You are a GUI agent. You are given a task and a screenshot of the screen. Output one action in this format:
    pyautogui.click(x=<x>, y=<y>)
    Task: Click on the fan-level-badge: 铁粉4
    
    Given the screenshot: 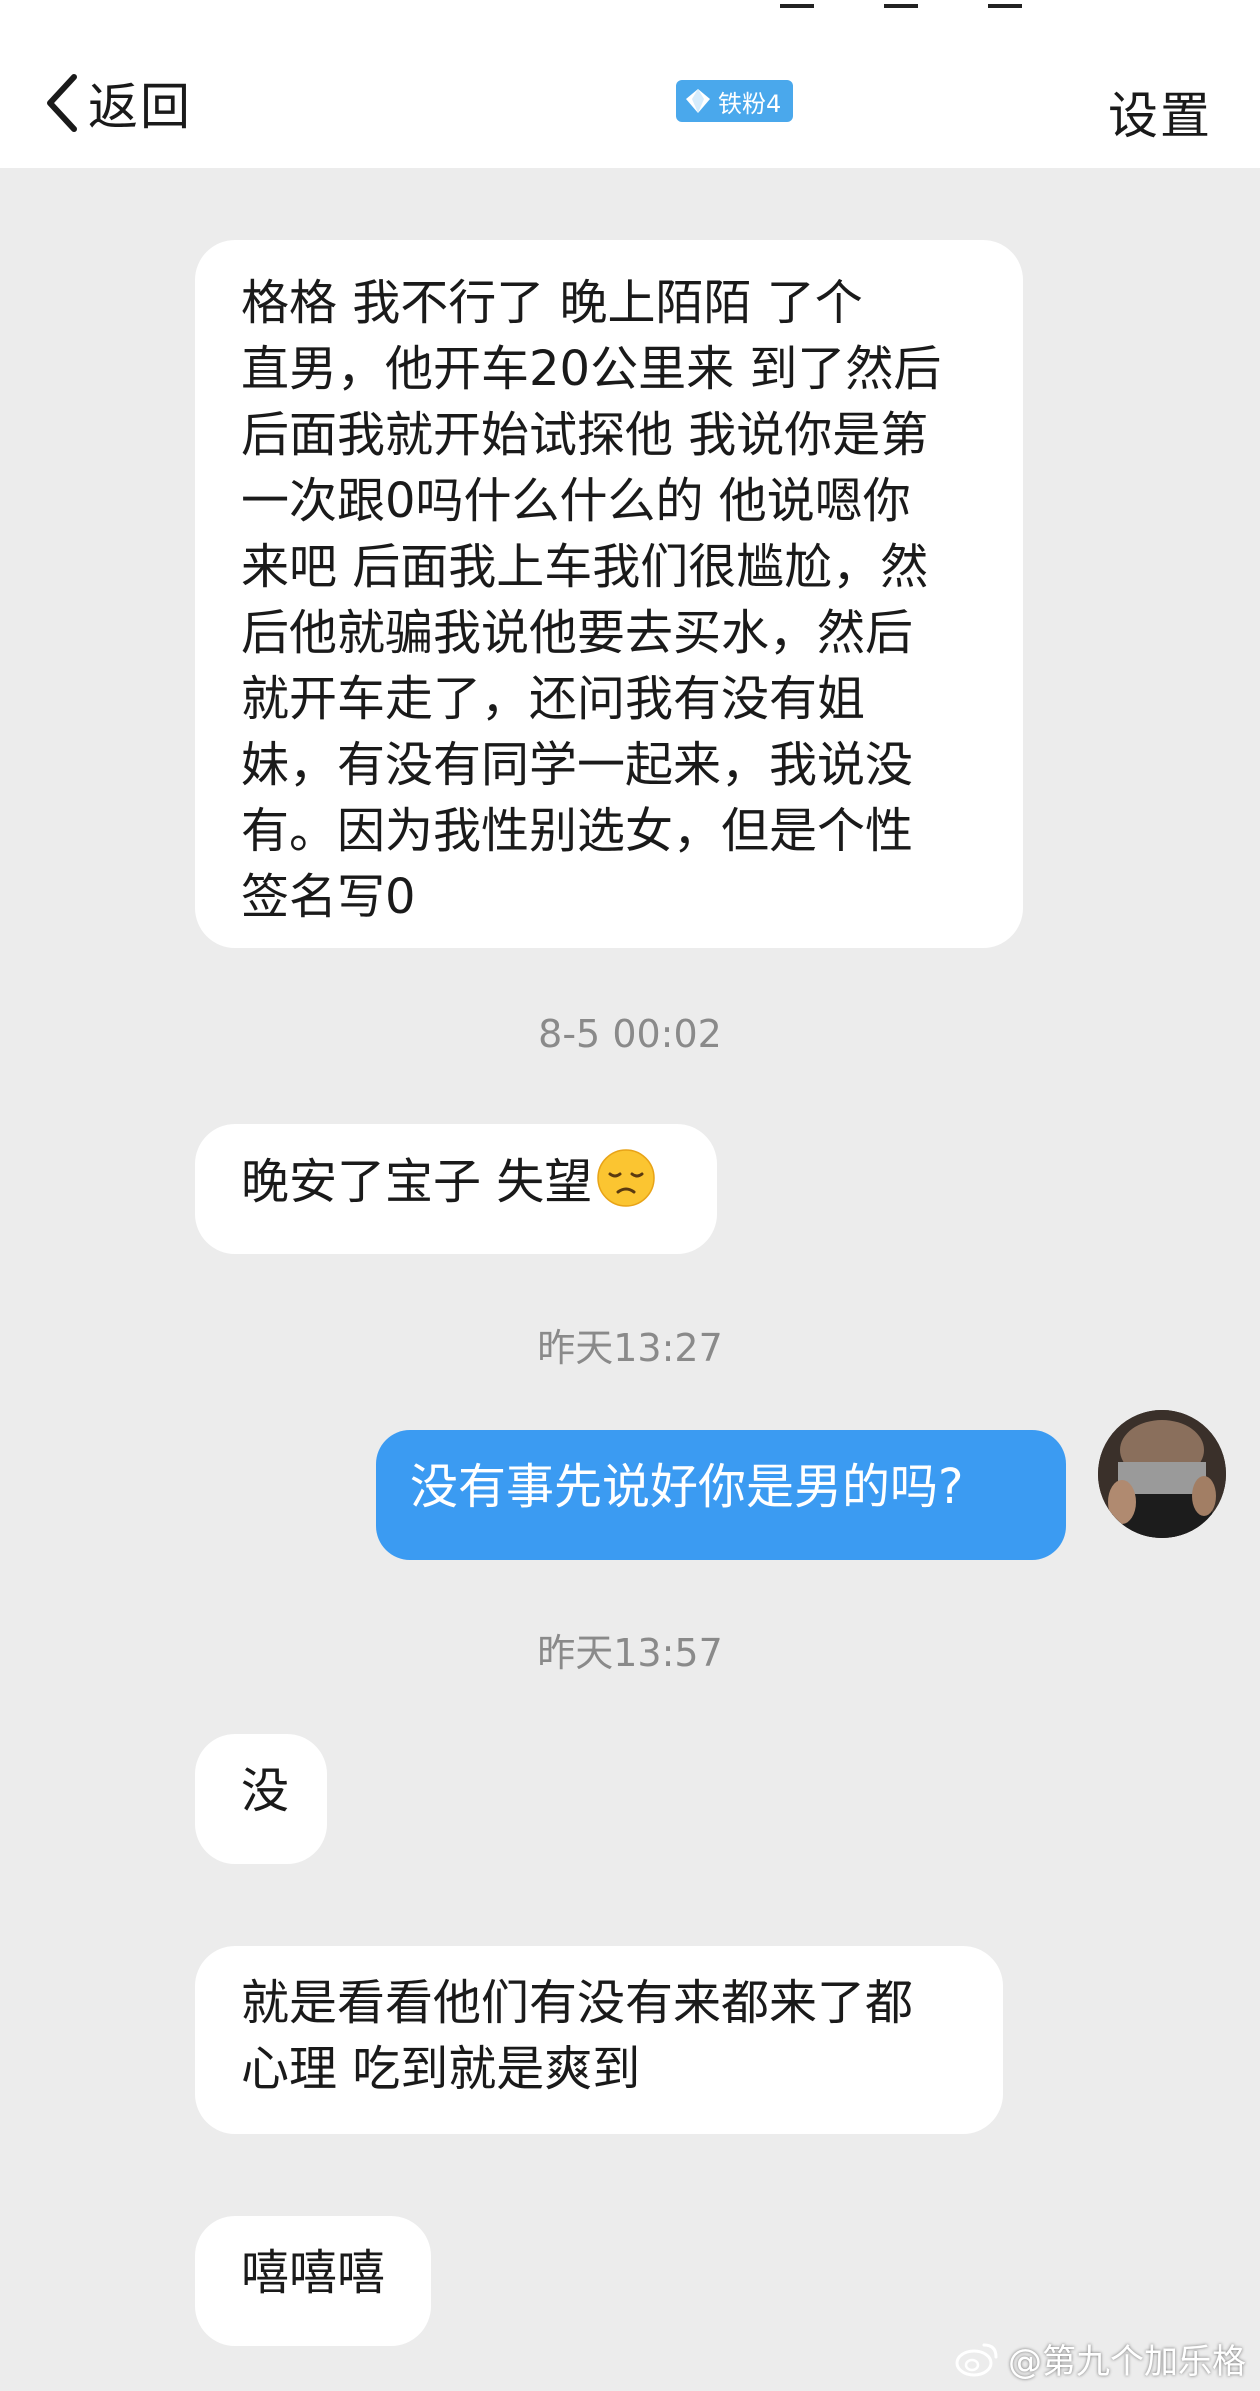 What is the action you would take?
    pyautogui.click(x=735, y=101)
    